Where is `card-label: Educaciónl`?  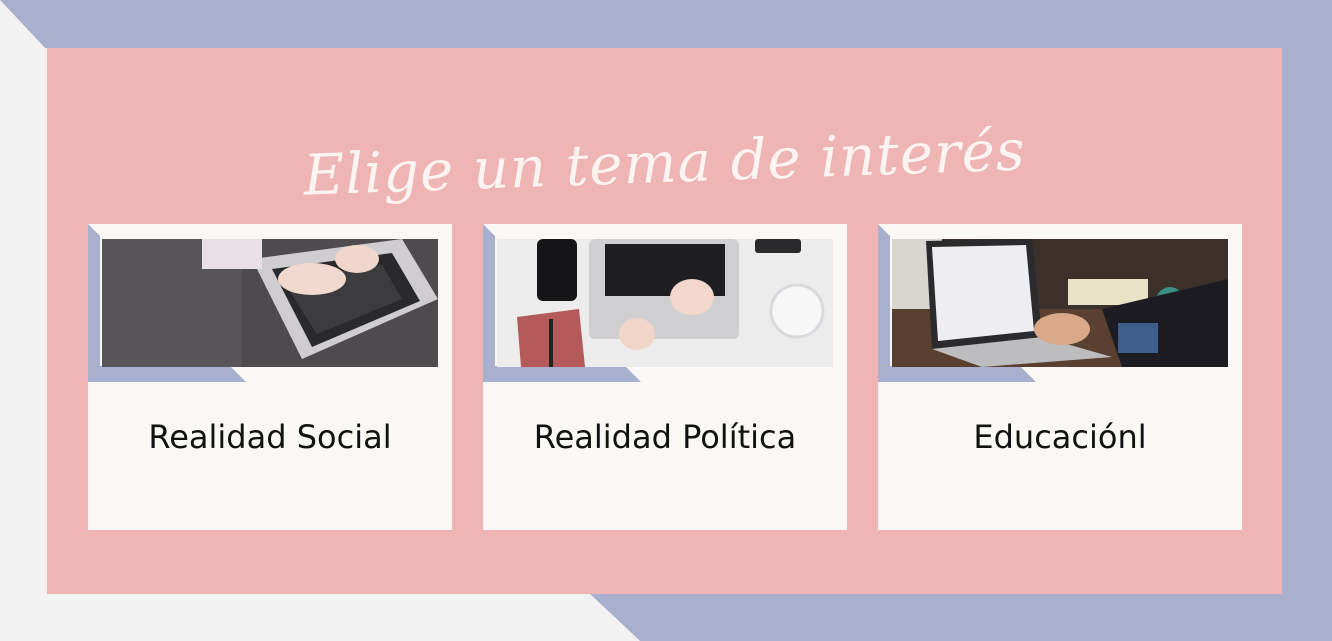 card-label: Educaciónl is located at coordinates (1060, 437).